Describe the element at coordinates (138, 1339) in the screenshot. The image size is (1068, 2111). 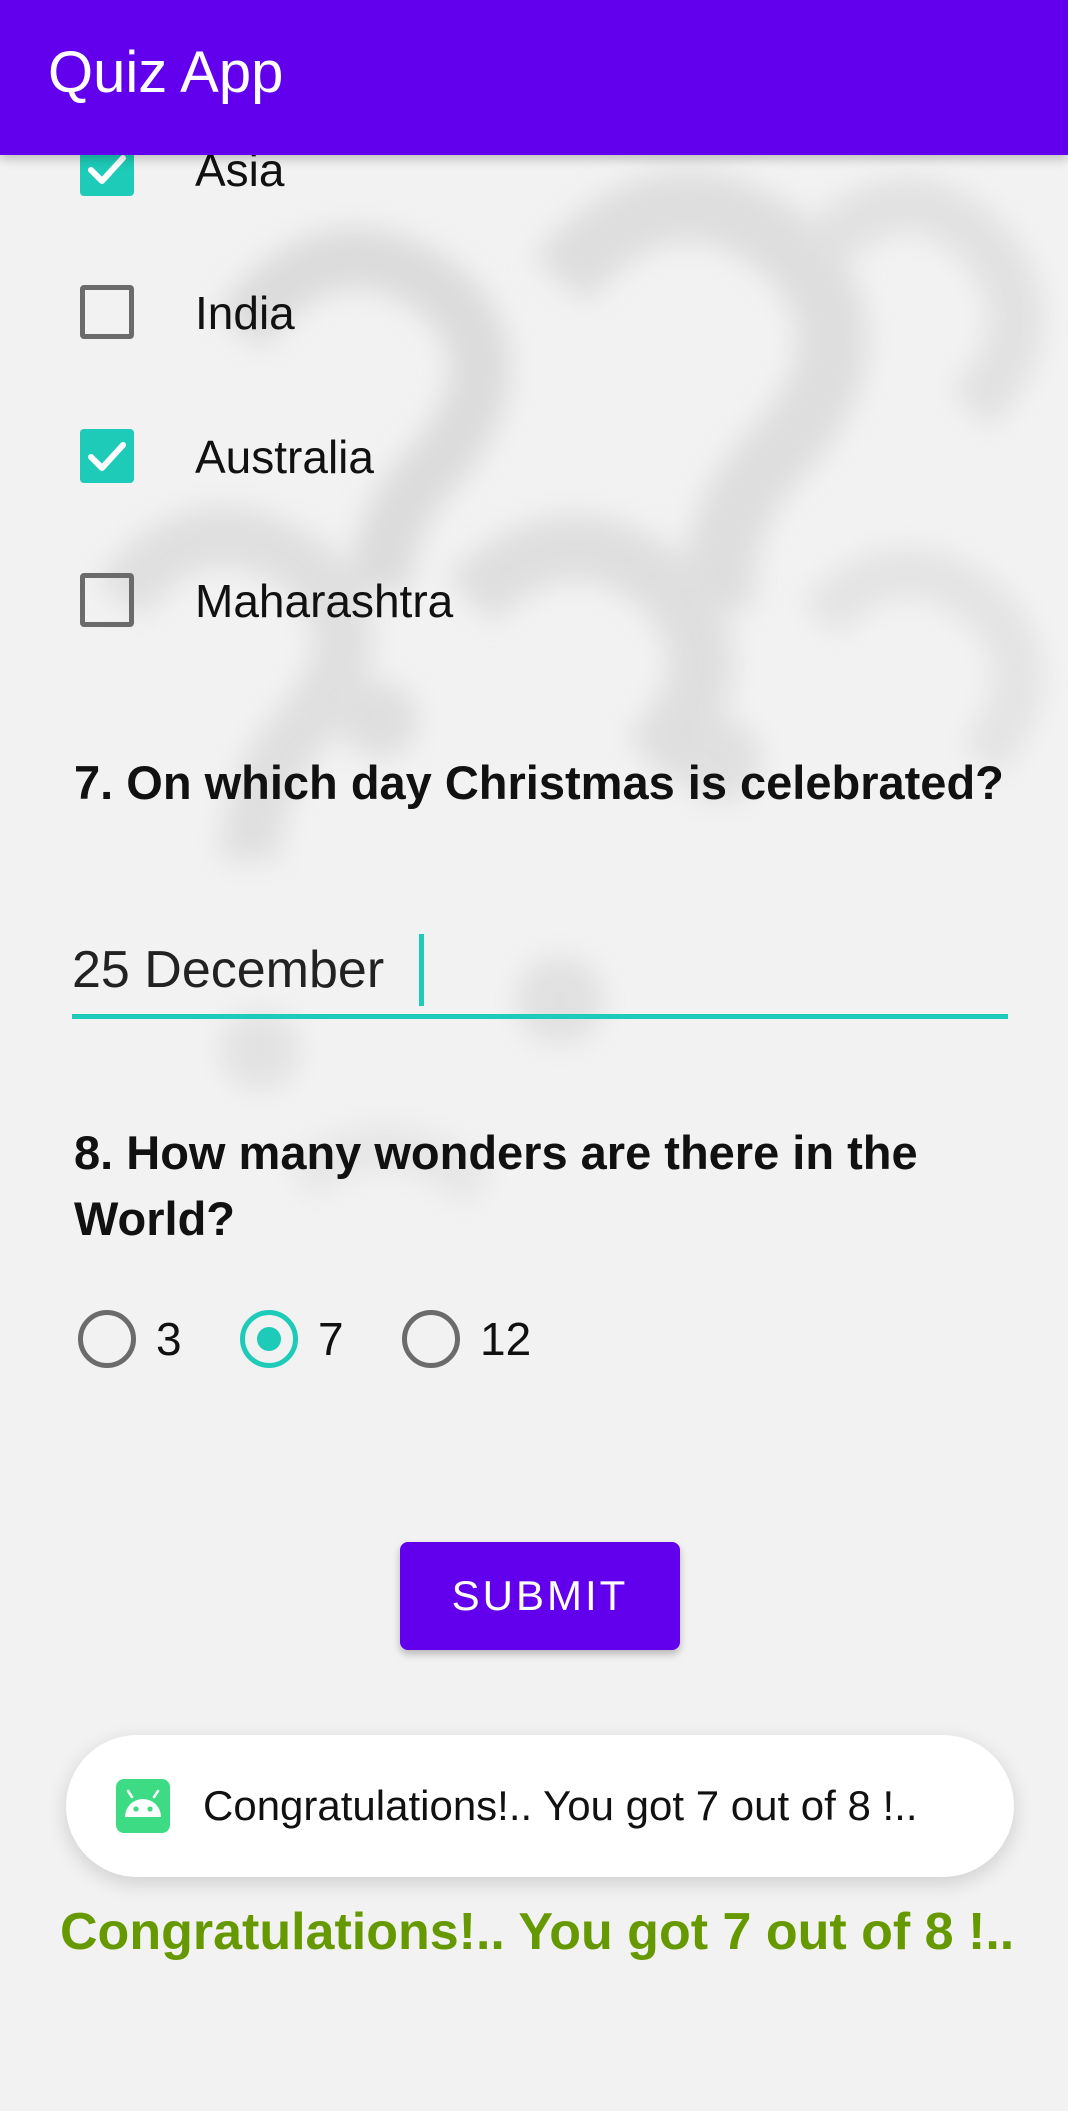
I see `radio-option-3: 3` at that location.